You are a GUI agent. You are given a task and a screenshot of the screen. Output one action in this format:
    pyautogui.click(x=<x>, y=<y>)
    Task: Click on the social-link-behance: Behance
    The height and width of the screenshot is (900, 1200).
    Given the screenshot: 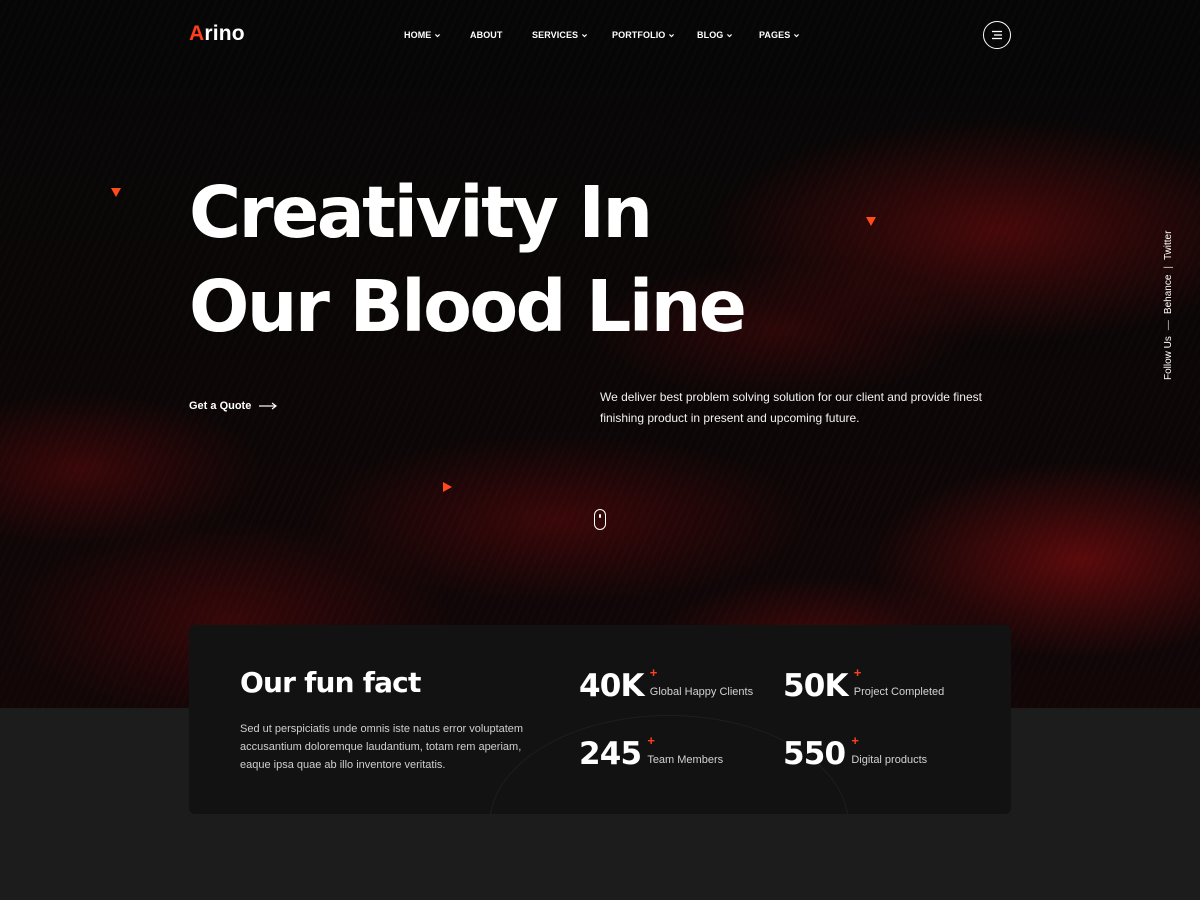 What is the action you would take?
    pyautogui.click(x=1168, y=294)
    